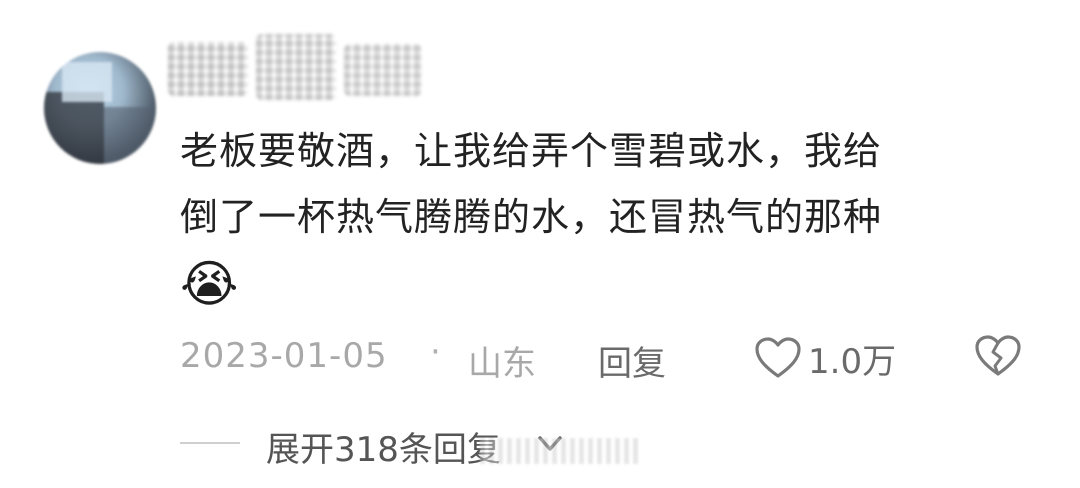 This screenshot has width=1080, height=488. I want to click on broken-heart-icon, so click(998, 355).